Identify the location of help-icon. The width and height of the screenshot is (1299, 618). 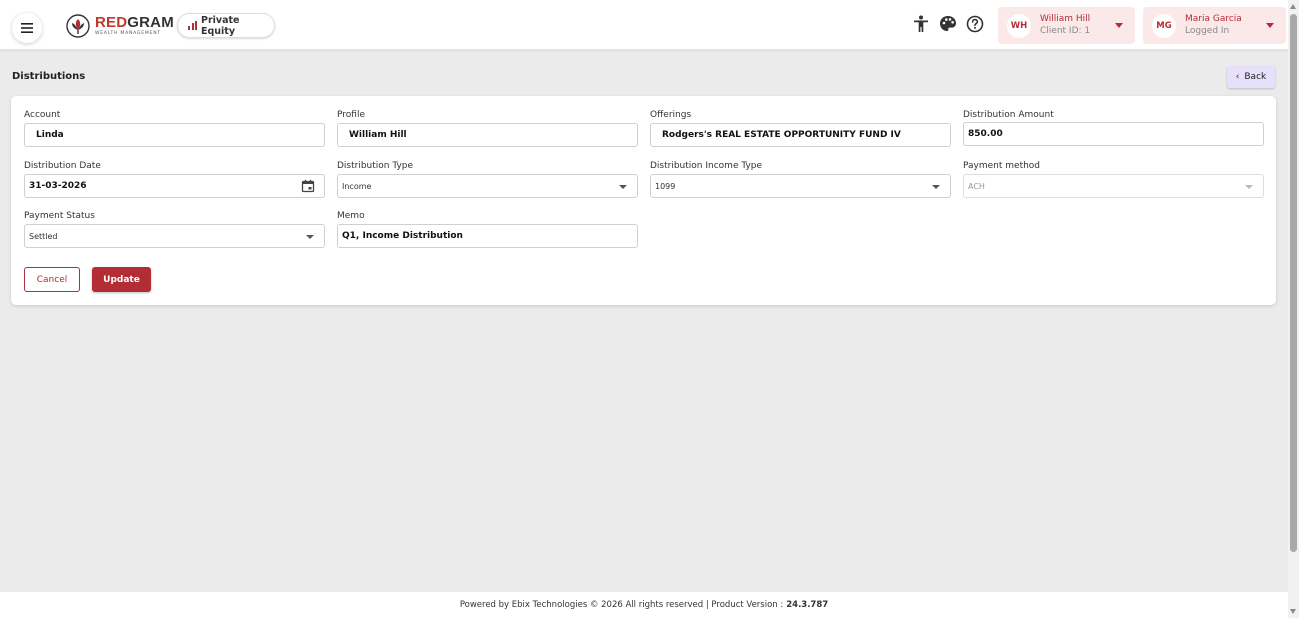
(975, 24).